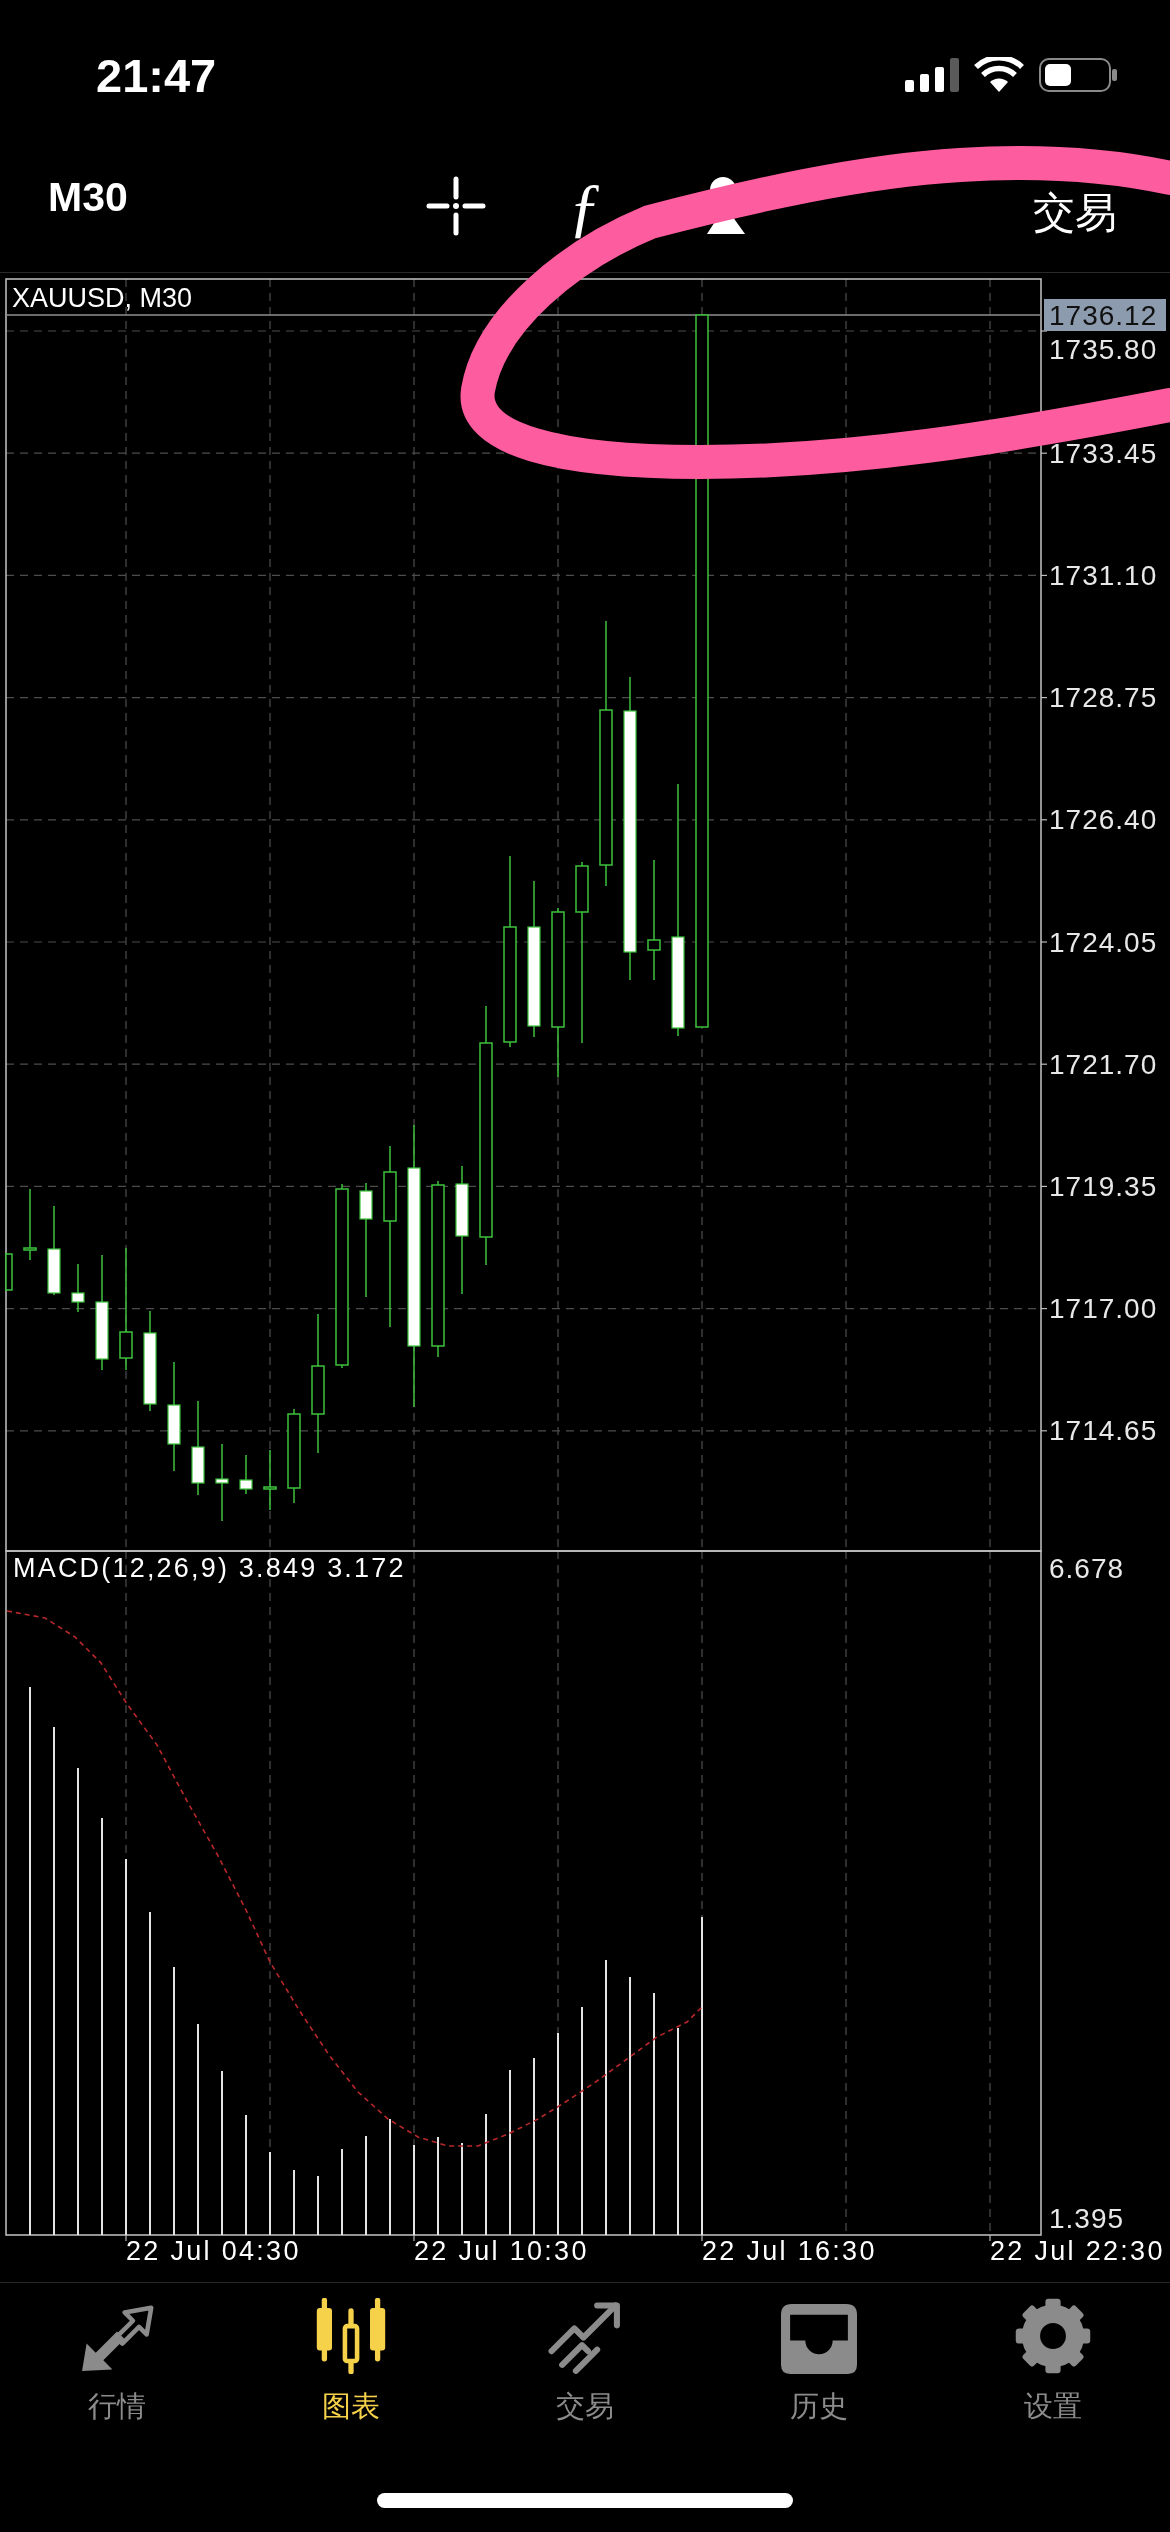  Describe the element at coordinates (351, 2360) in the screenshot. I see `tab-bar-item: 图表` at that location.